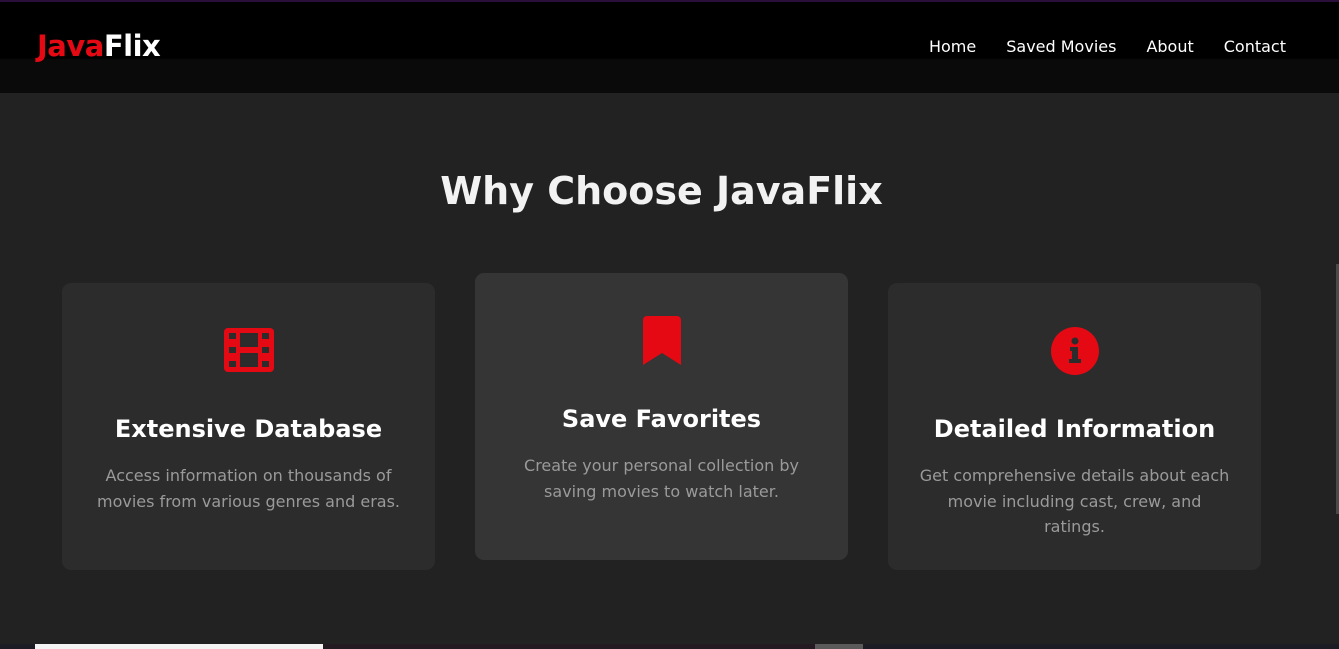 The height and width of the screenshot is (649, 1339). Describe the element at coordinates (70, 46) in the screenshot. I see `logo-java: Java` at that location.